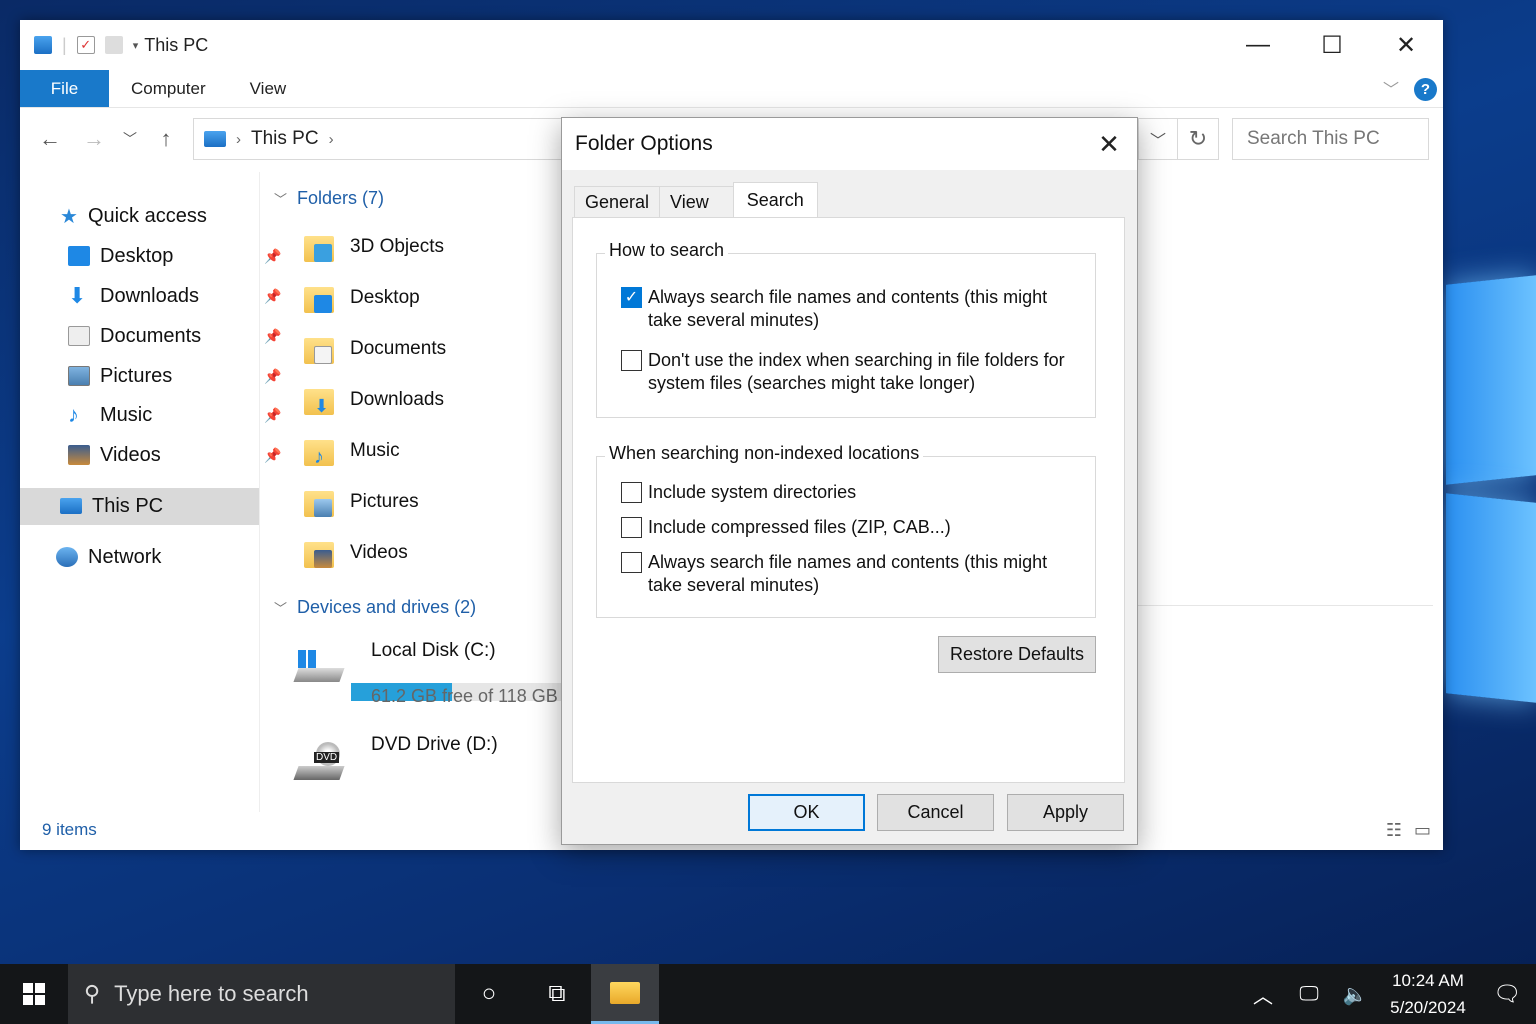 The image size is (1536, 1024). What do you see at coordinates (1406, 45) in the screenshot?
I see `close-button: ✕` at bounding box center [1406, 45].